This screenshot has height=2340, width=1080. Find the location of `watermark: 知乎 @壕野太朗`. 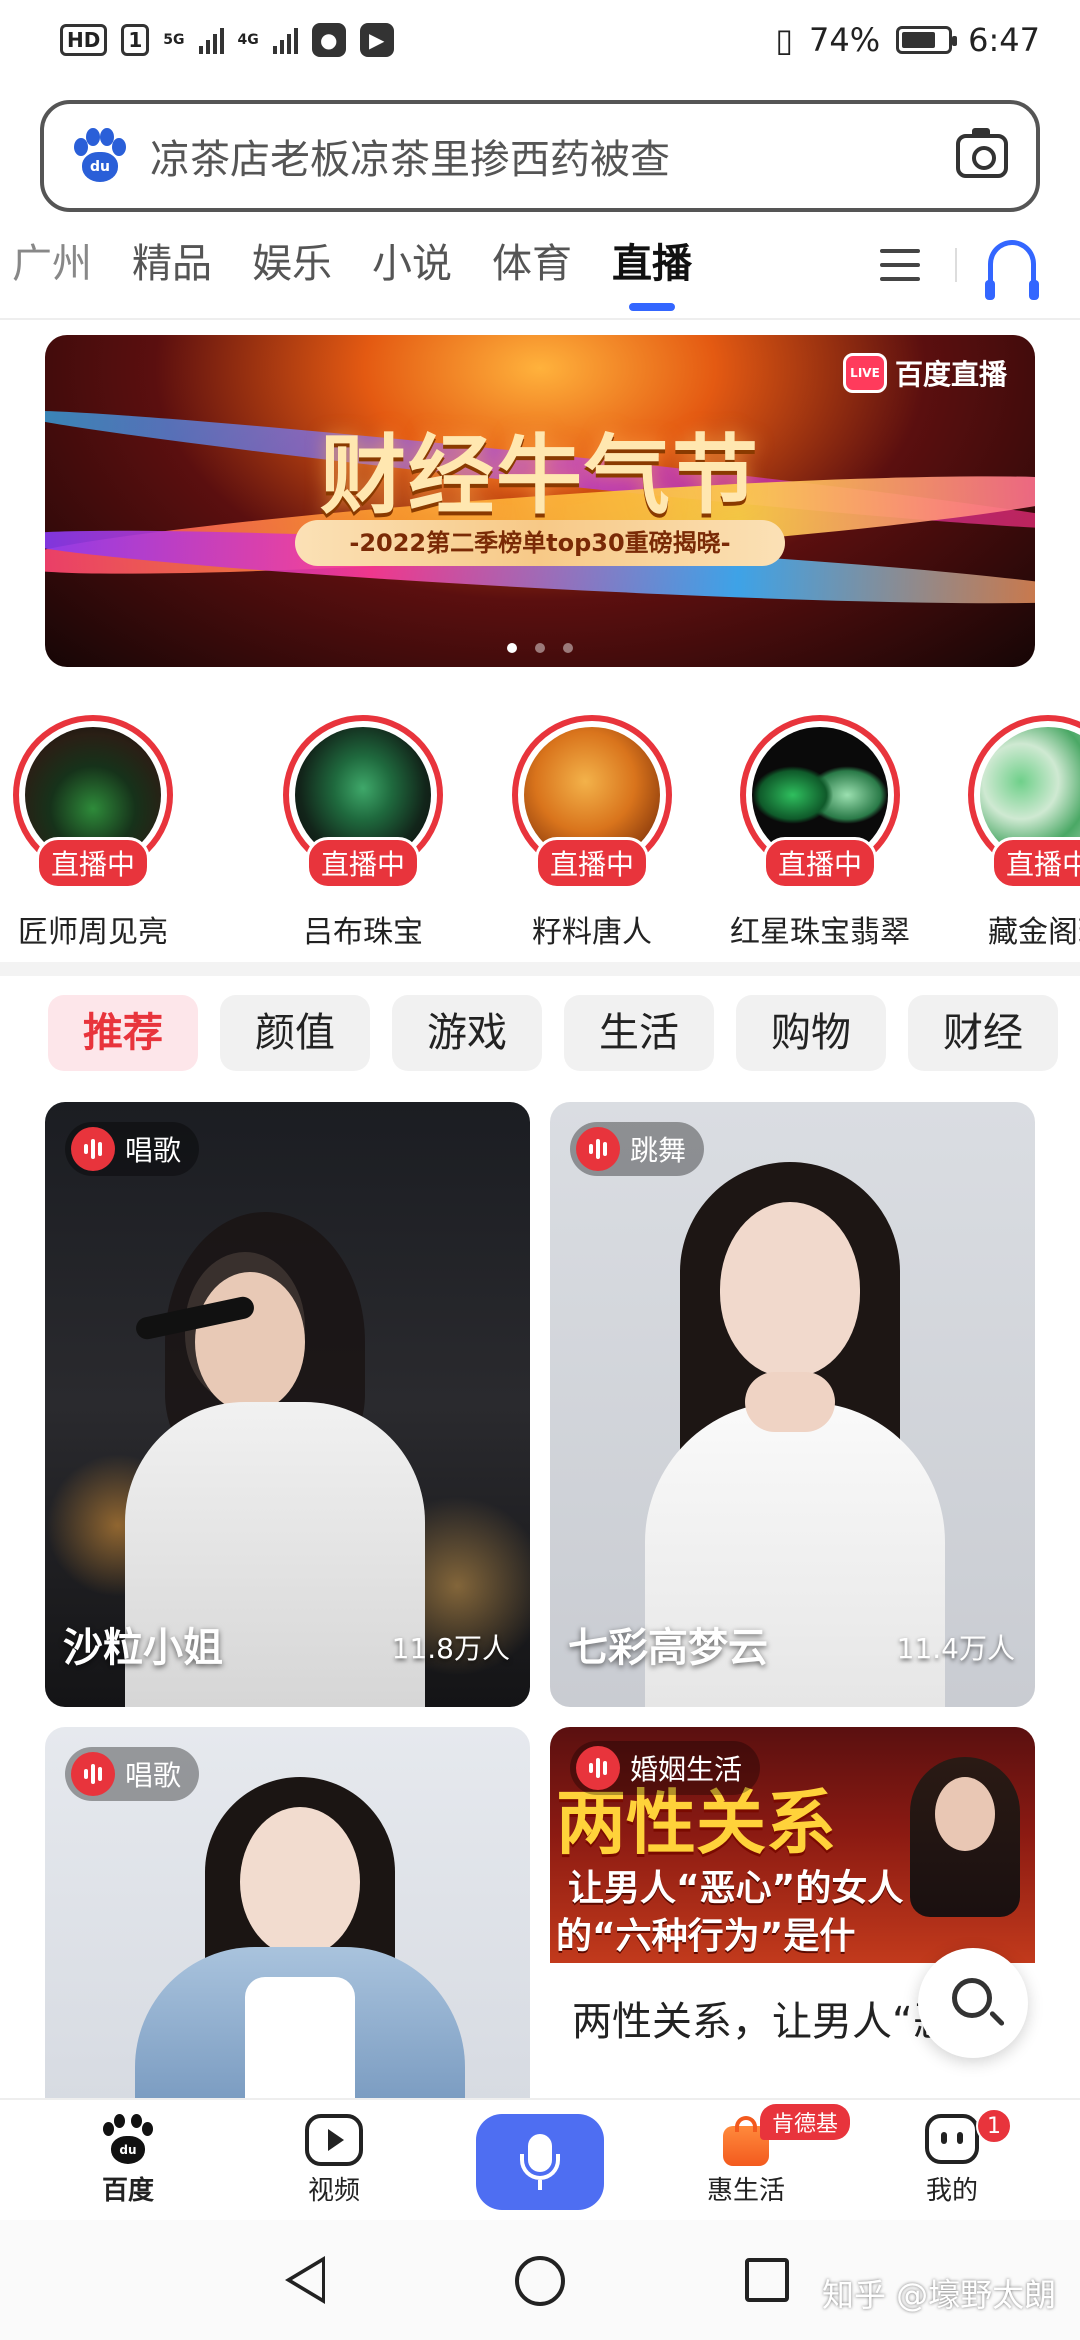

watermark: 知乎 @壕野太朗 is located at coordinates (939, 2295).